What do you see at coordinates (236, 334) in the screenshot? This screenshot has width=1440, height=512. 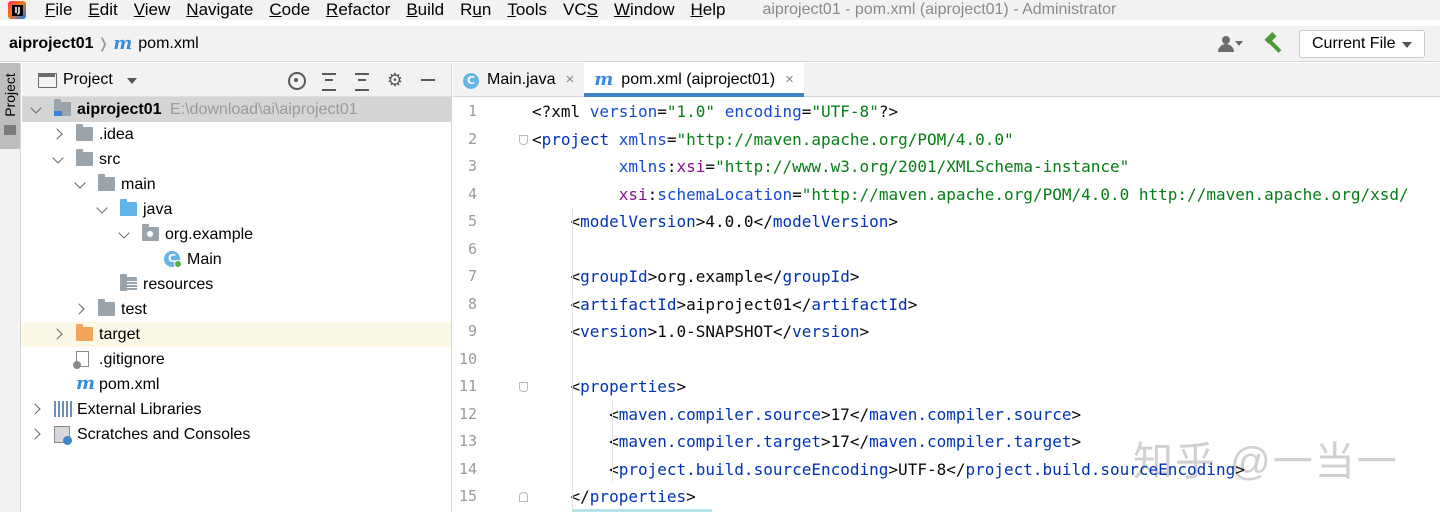 I see `tree-item-target: target` at bounding box center [236, 334].